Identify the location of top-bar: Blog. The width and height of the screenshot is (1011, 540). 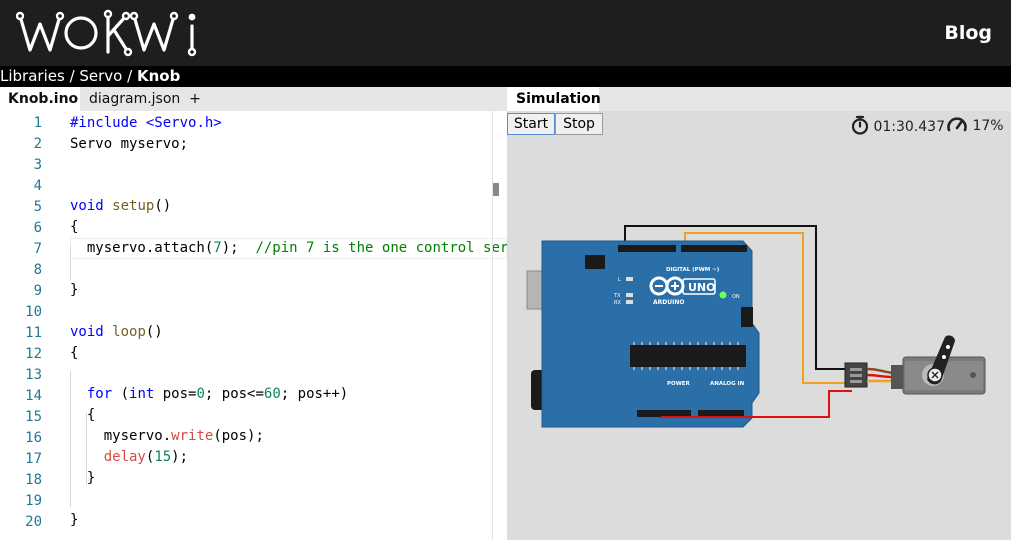
(505, 33).